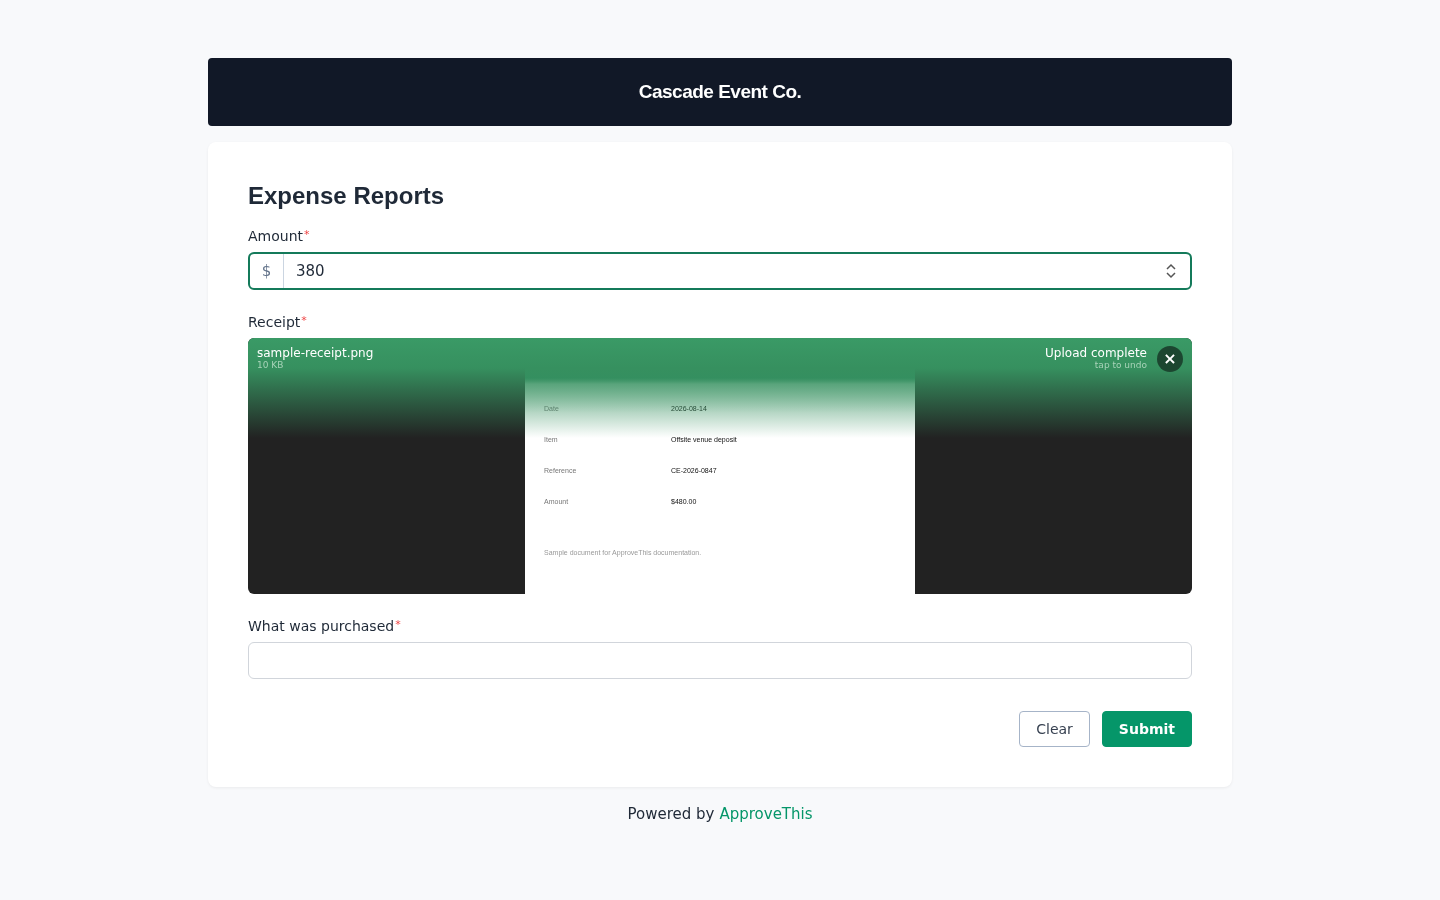 The image size is (1440, 900). What do you see at coordinates (1096, 353) in the screenshot?
I see `upload-status: Upload complete` at bounding box center [1096, 353].